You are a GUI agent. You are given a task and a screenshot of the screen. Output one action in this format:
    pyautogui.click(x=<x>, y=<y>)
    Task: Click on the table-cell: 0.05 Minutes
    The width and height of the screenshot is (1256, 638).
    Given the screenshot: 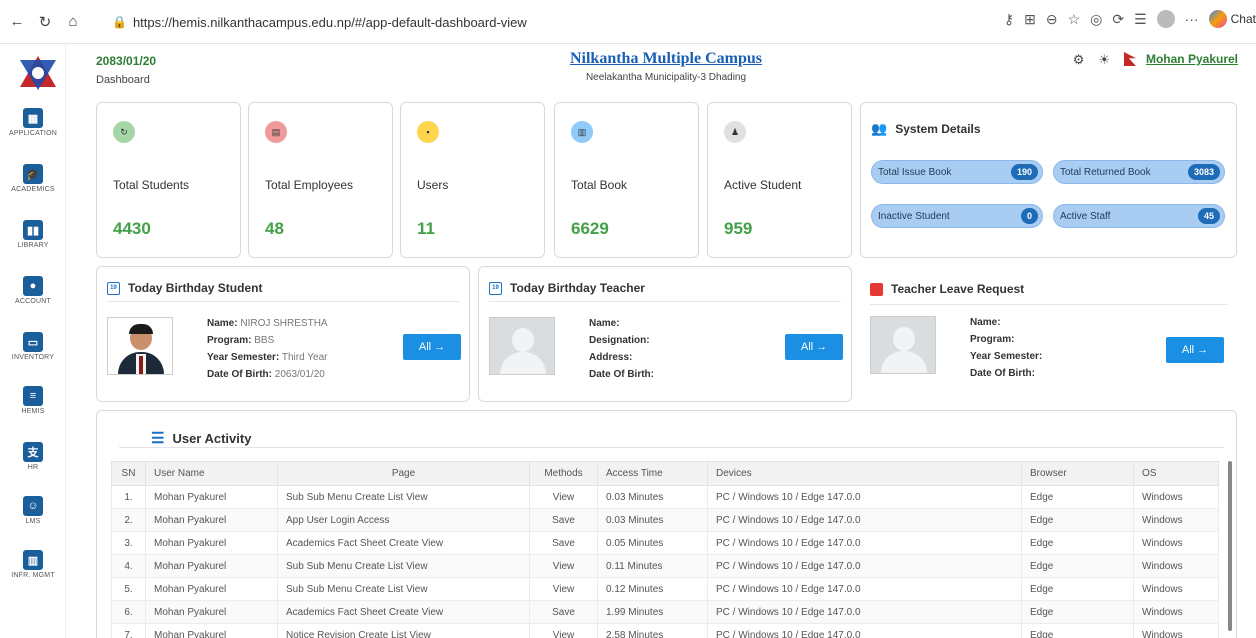 What is the action you would take?
    pyautogui.click(x=652, y=543)
    